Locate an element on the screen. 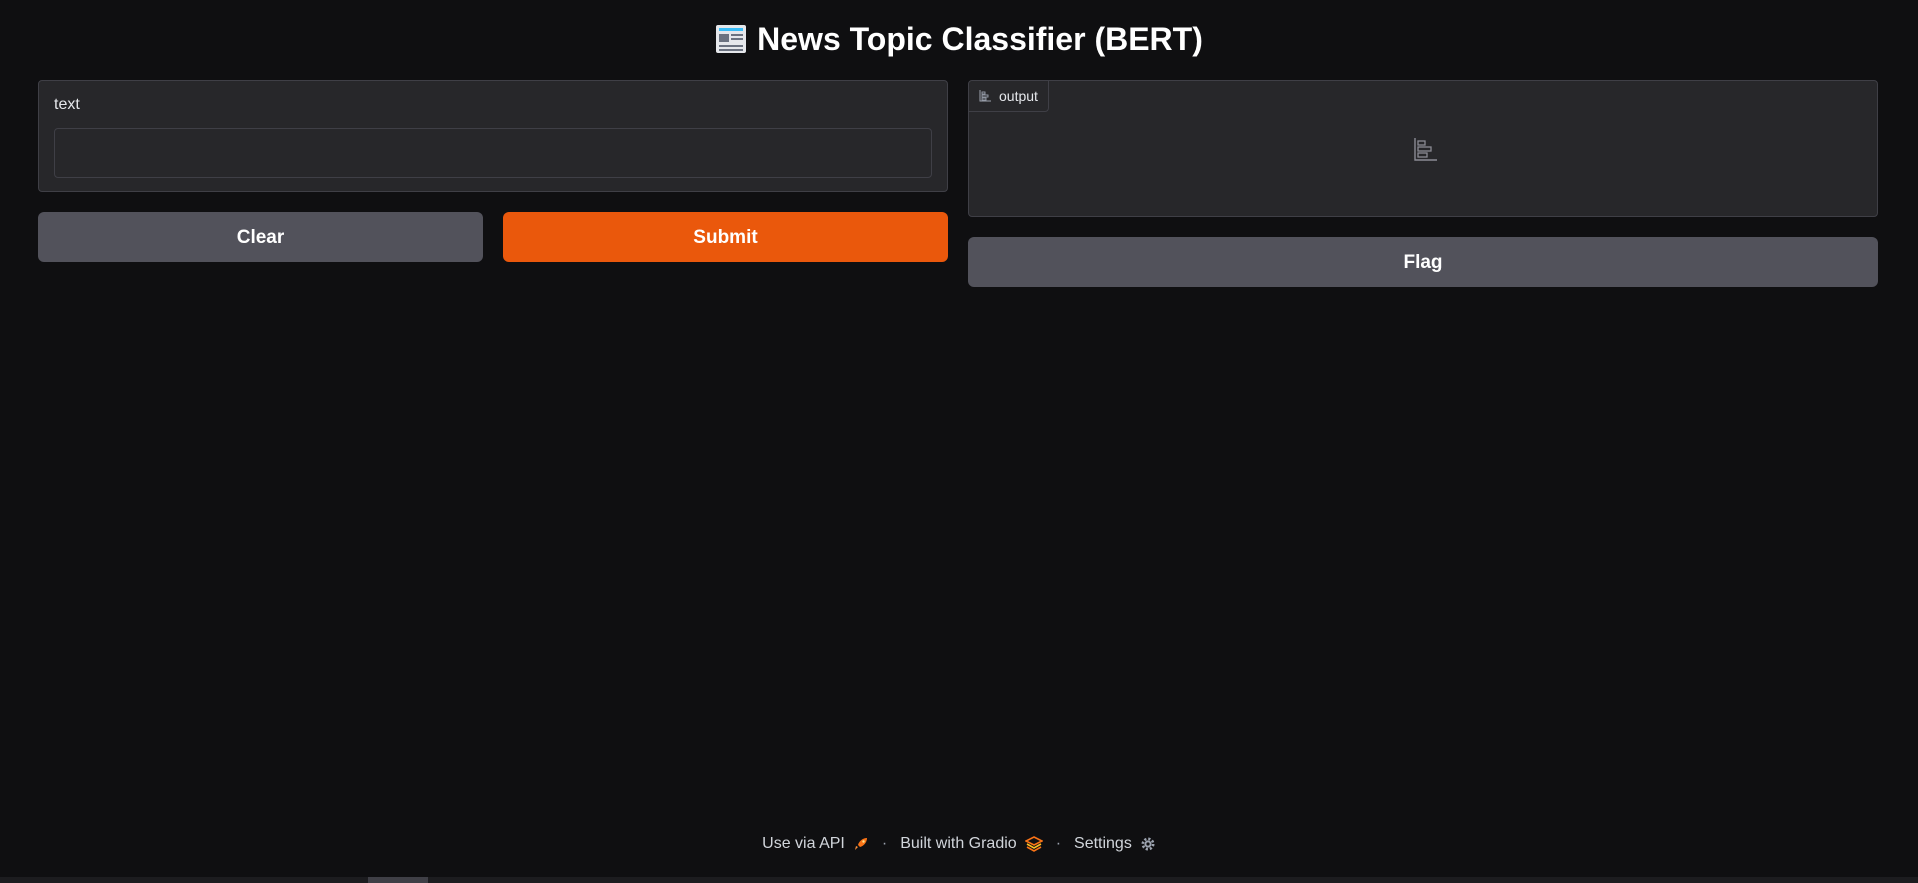 The width and height of the screenshot is (1918, 883). gradio-logo-icon is located at coordinates (1033, 844).